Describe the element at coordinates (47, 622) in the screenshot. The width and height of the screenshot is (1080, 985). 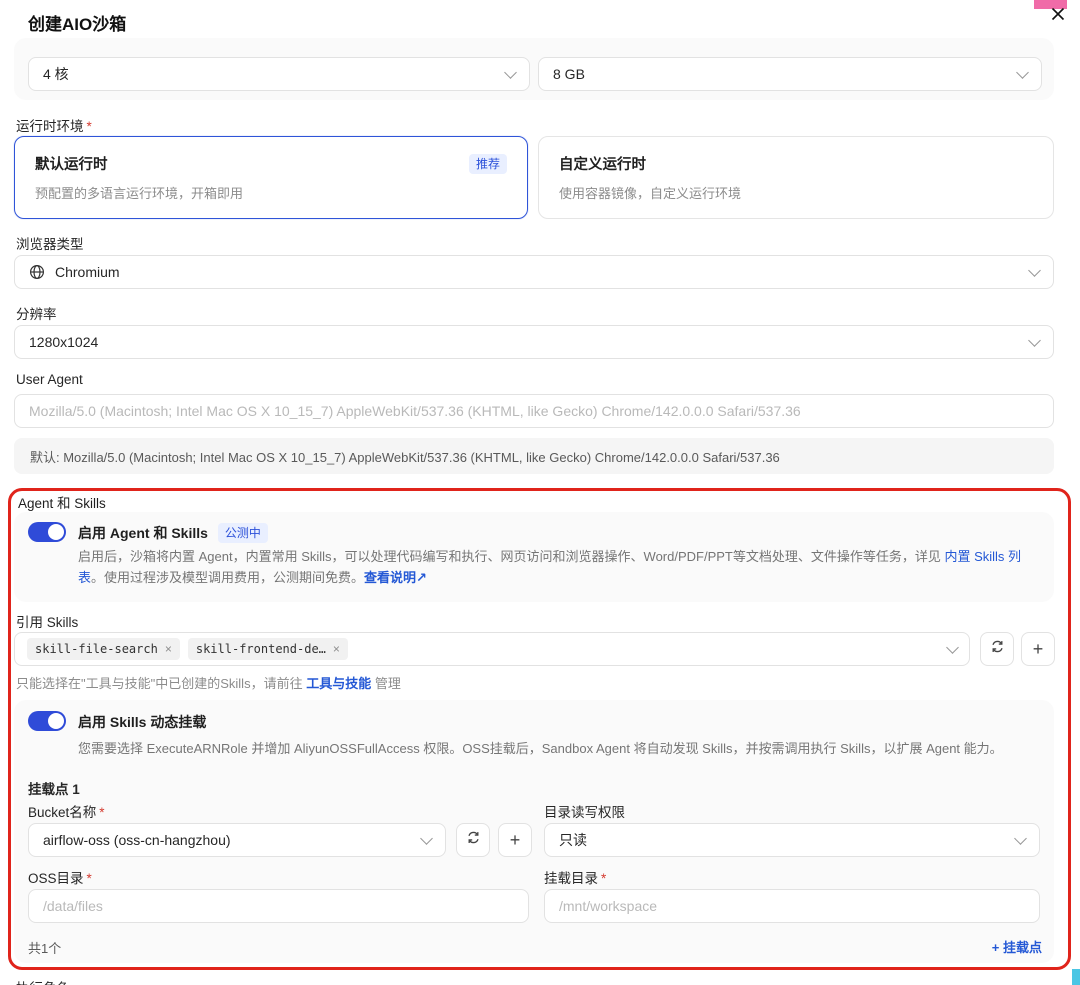
I see `ref-skills-label: 引用 Skills` at that location.